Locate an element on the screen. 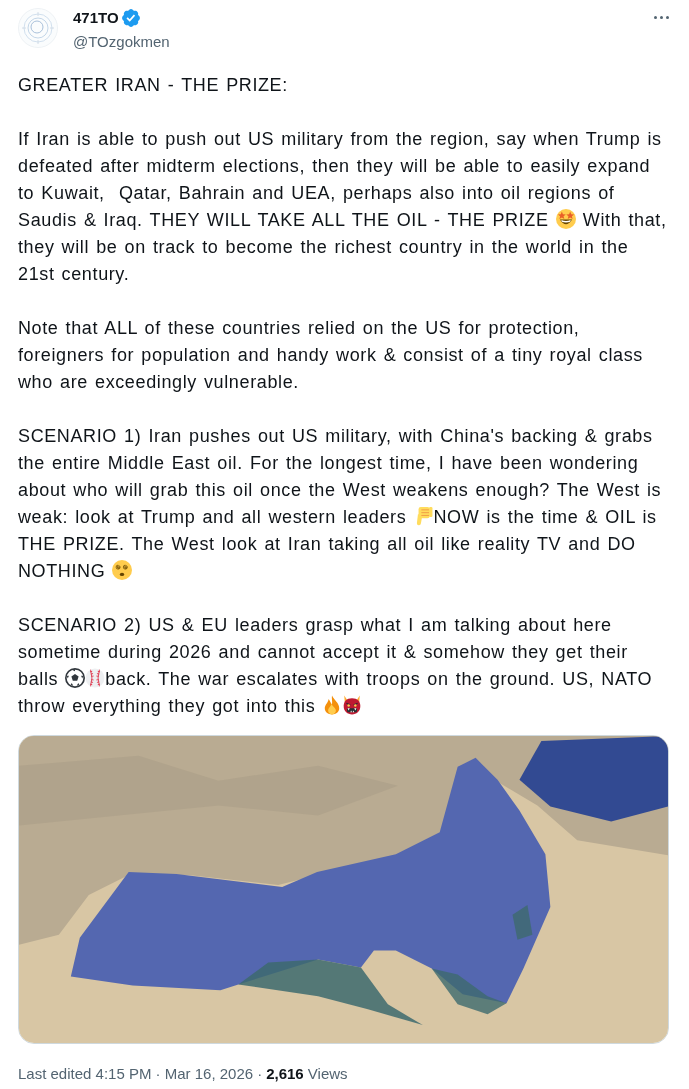 This screenshot has width=689, height=1089. more-icon is located at coordinates (661, 17).